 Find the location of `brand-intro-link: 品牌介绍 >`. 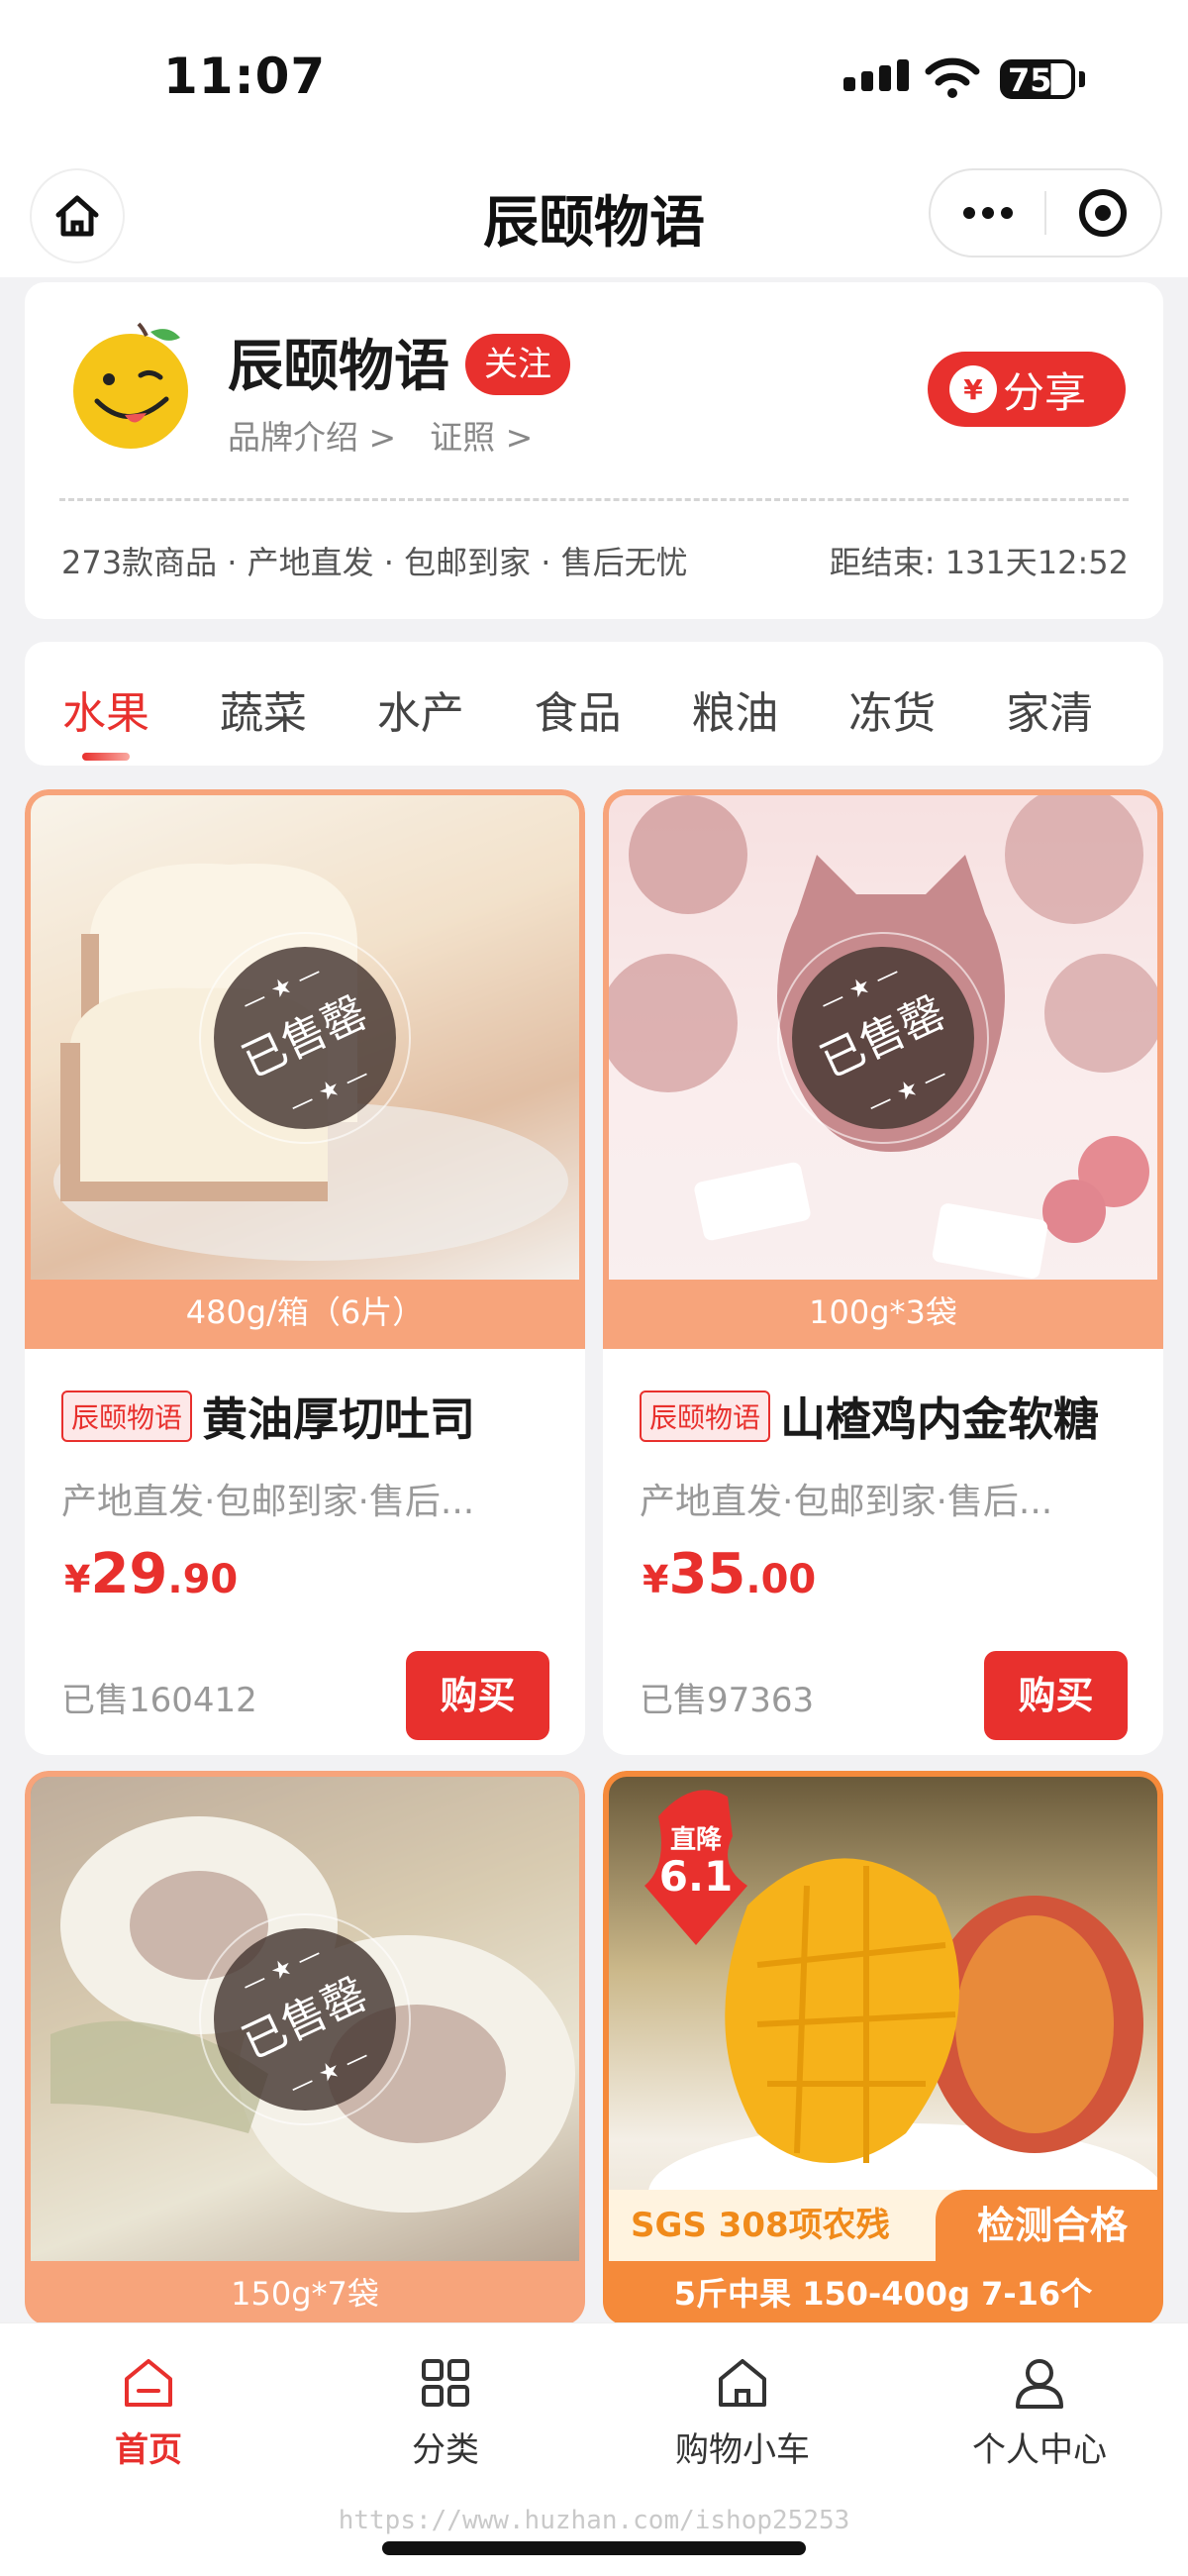

brand-intro-link: 品牌介绍 > is located at coordinates (312, 435).